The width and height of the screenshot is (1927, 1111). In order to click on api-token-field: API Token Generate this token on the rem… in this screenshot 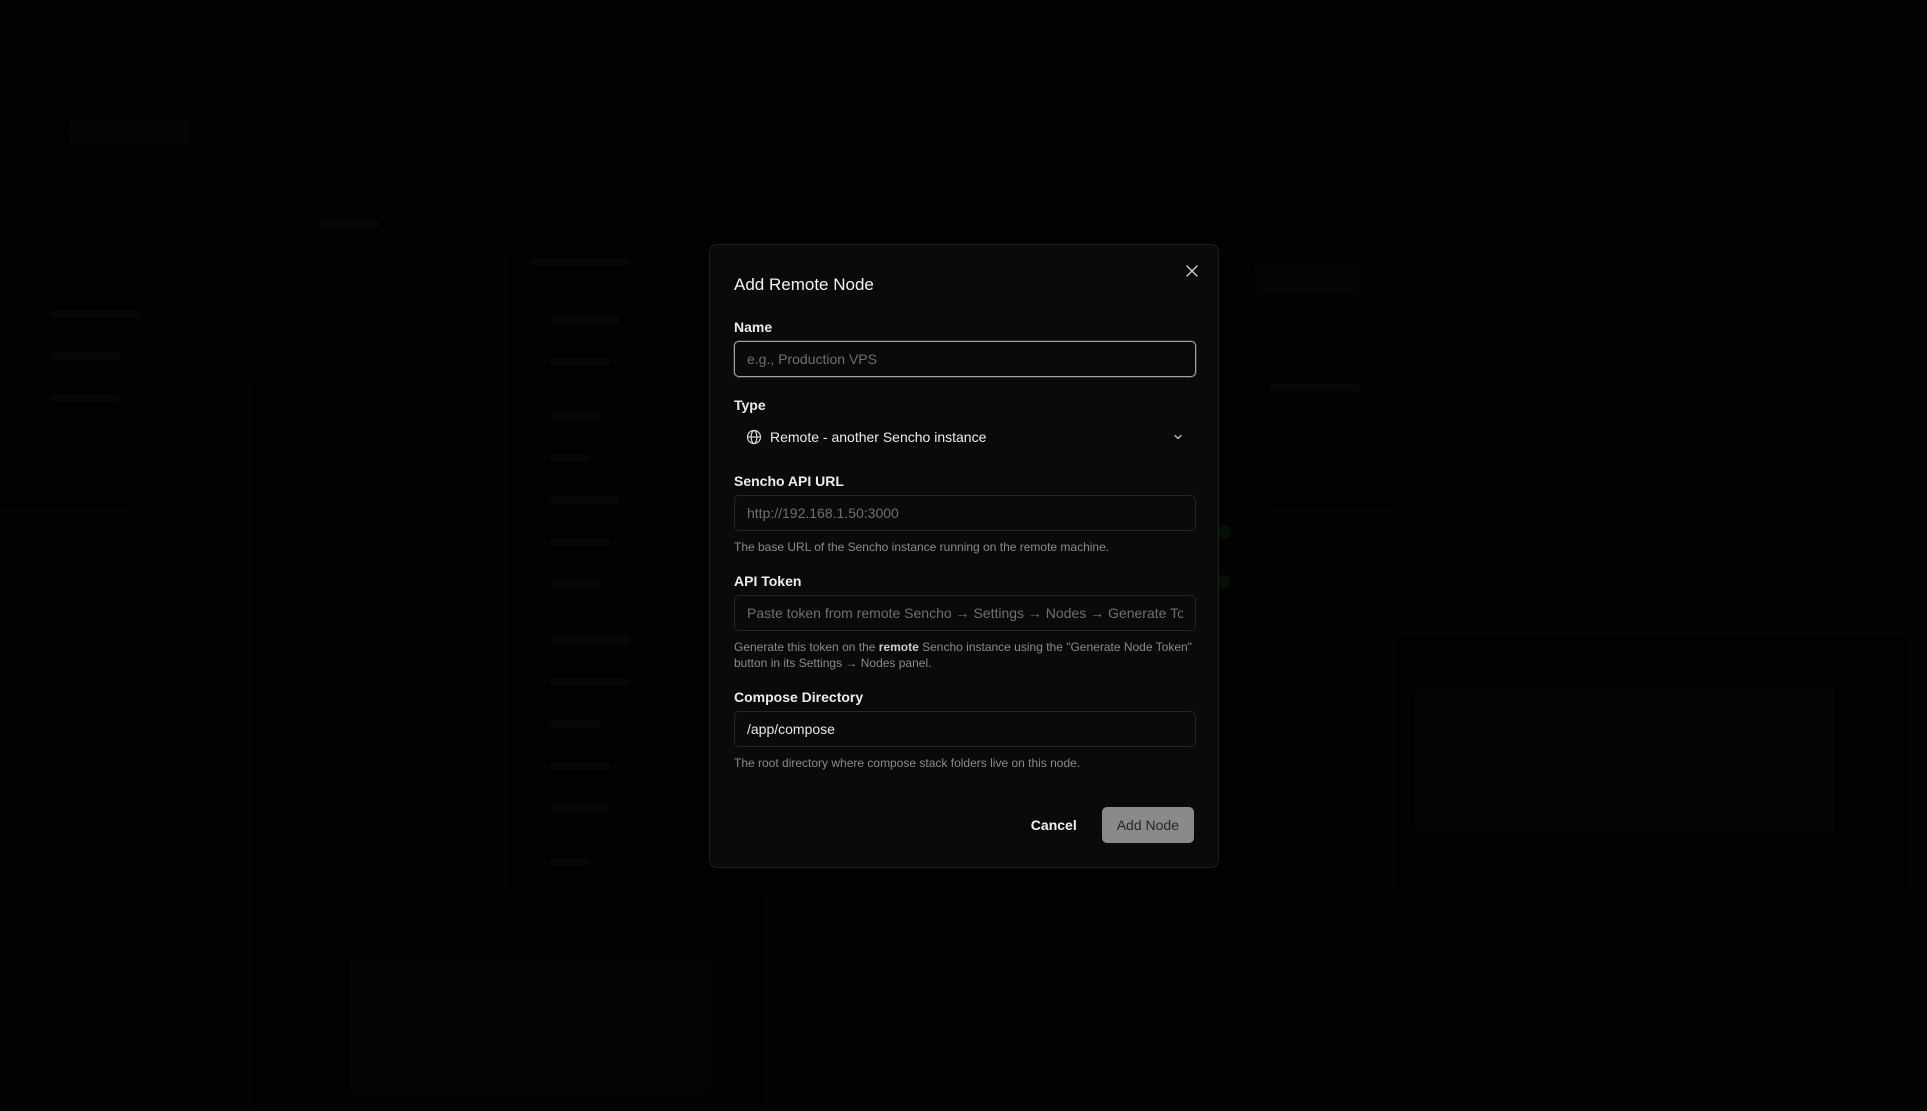, I will do `click(965, 621)`.